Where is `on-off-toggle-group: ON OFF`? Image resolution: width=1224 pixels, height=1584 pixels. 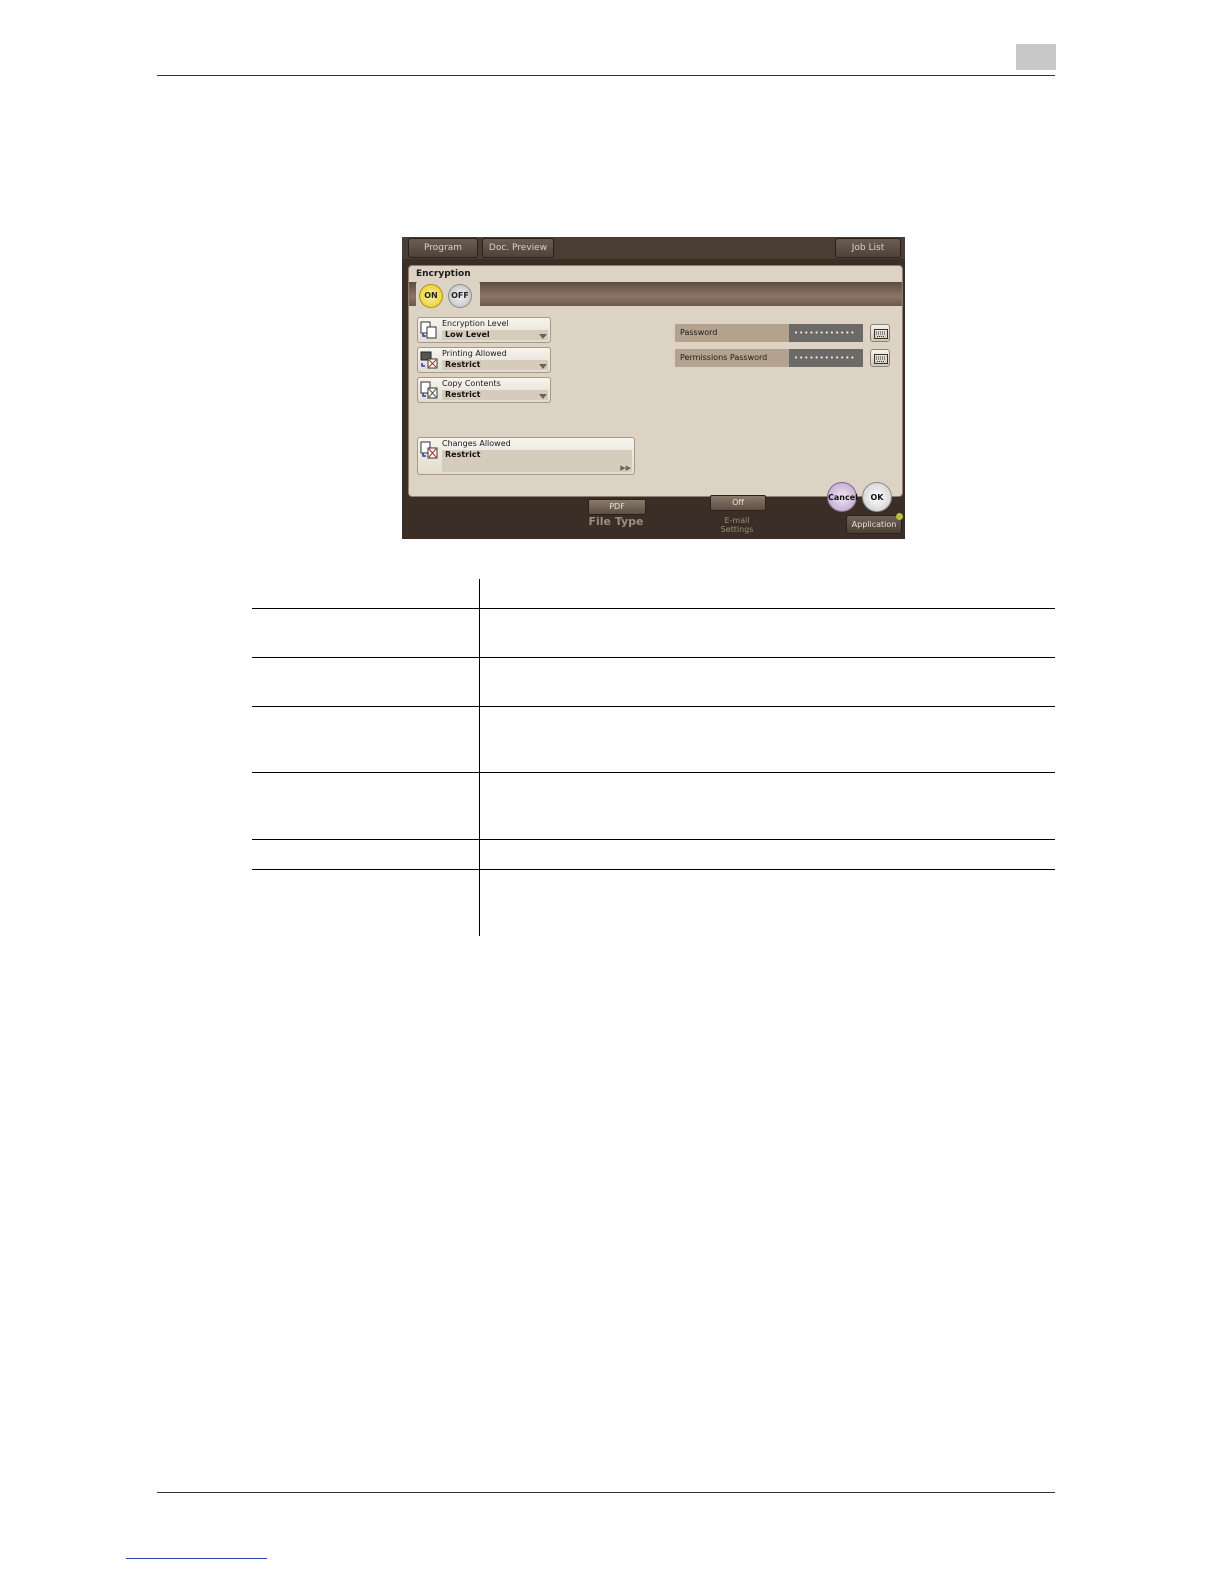
on-off-toggle-group: ON OFF is located at coordinates (448, 294).